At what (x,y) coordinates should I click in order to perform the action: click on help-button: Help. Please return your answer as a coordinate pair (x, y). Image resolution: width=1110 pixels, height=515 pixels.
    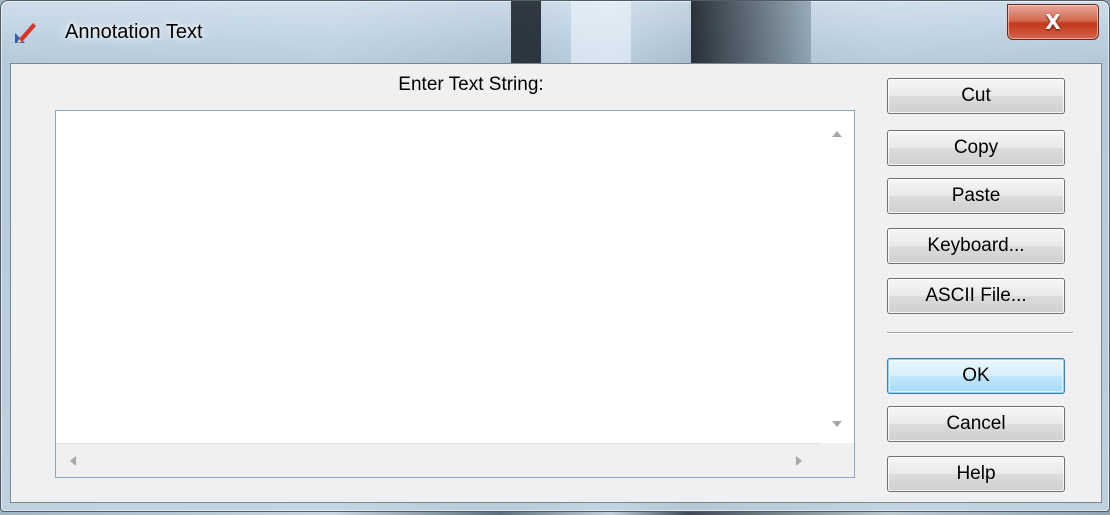
    Looking at the image, I should click on (976, 474).